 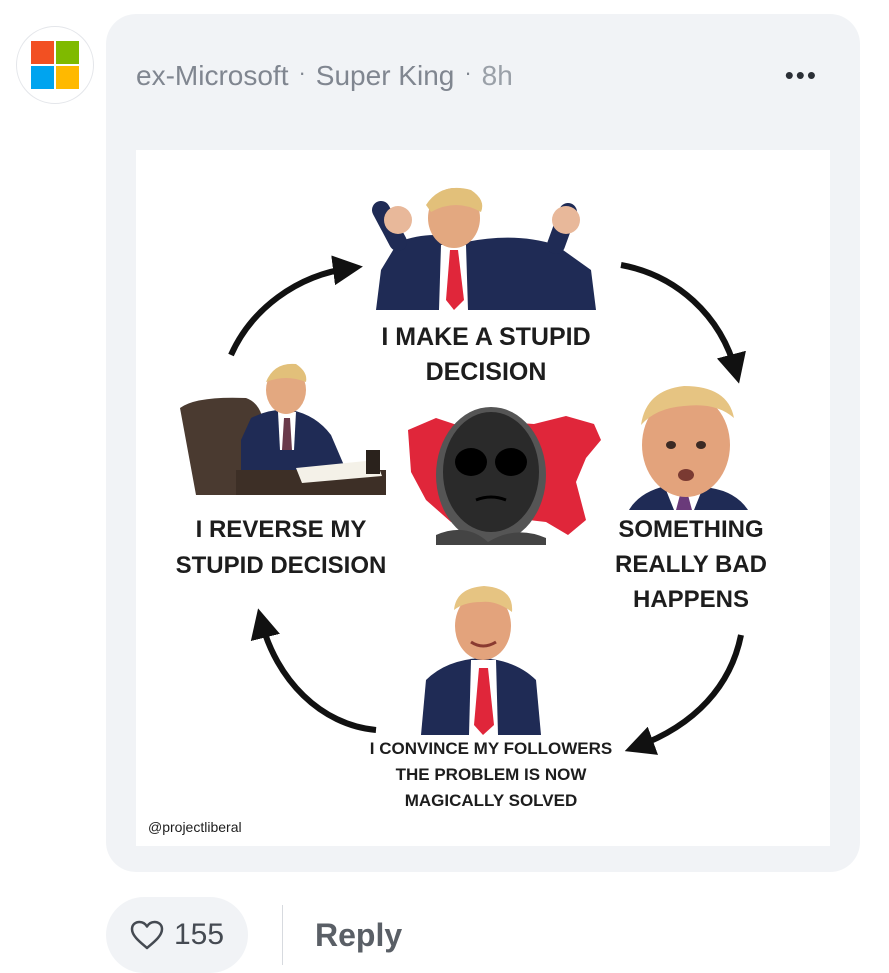 What do you see at coordinates (801, 75) in the screenshot?
I see `more-options-icon: •••` at bounding box center [801, 75].